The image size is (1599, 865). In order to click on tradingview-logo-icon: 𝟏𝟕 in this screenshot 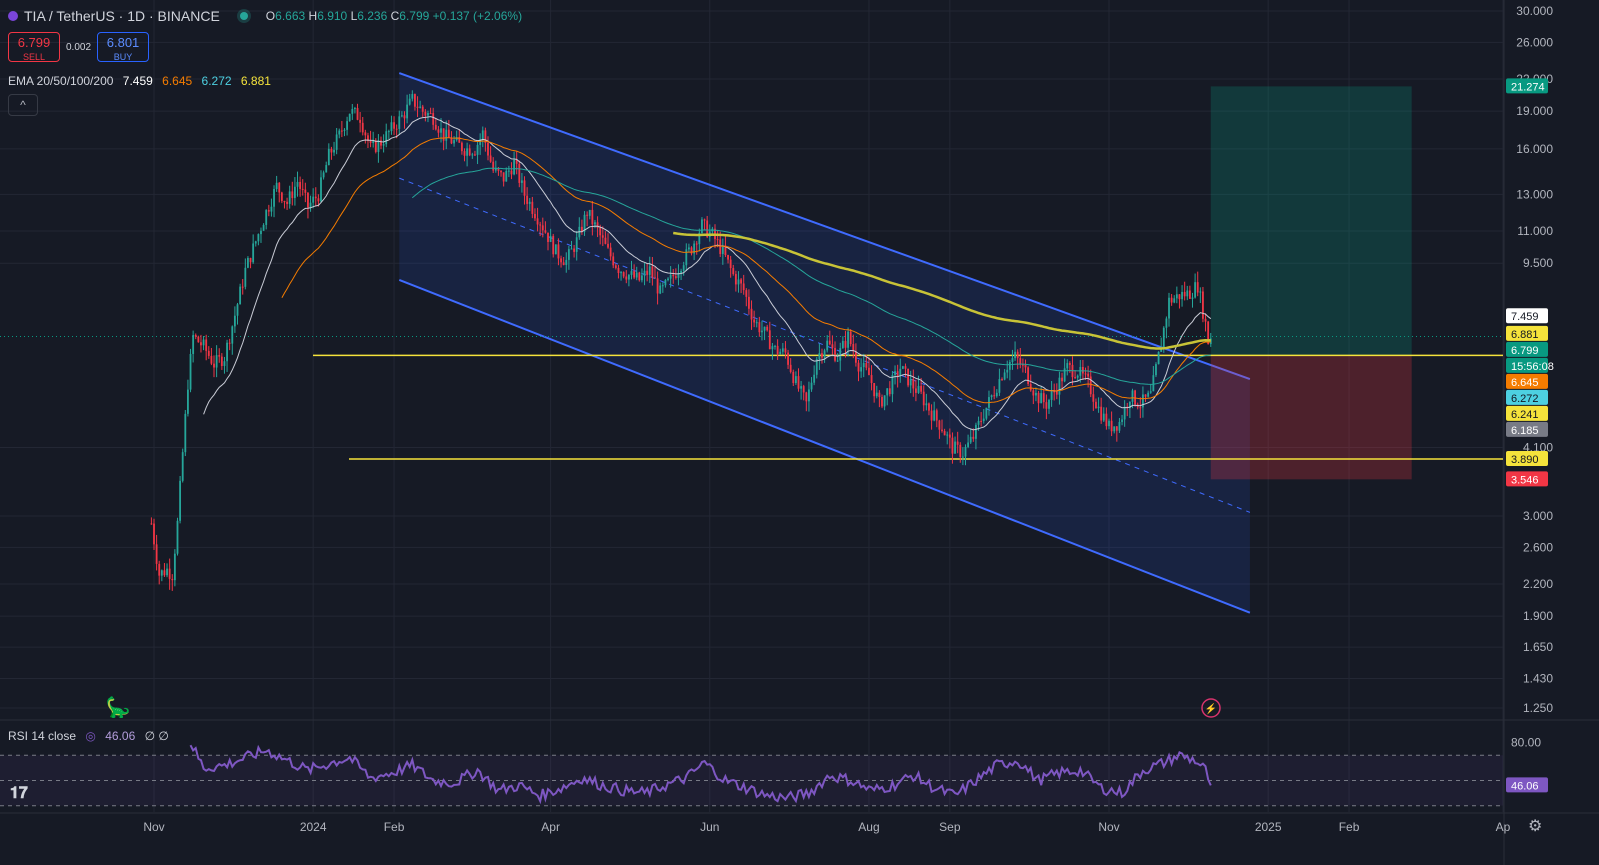, I will do `click(19, 793)`.